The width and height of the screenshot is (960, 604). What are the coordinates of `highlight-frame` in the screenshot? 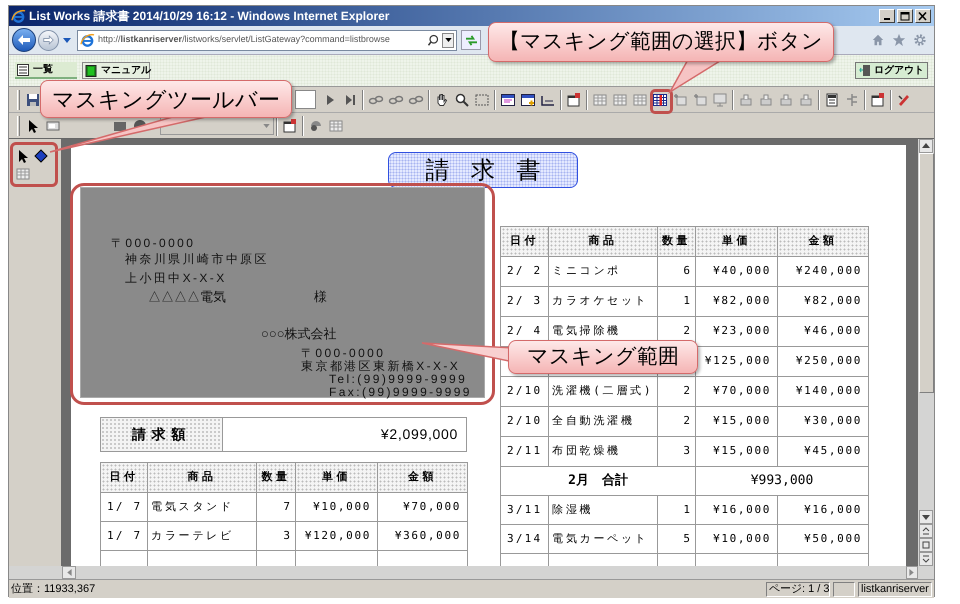 It's located at (34, 164).